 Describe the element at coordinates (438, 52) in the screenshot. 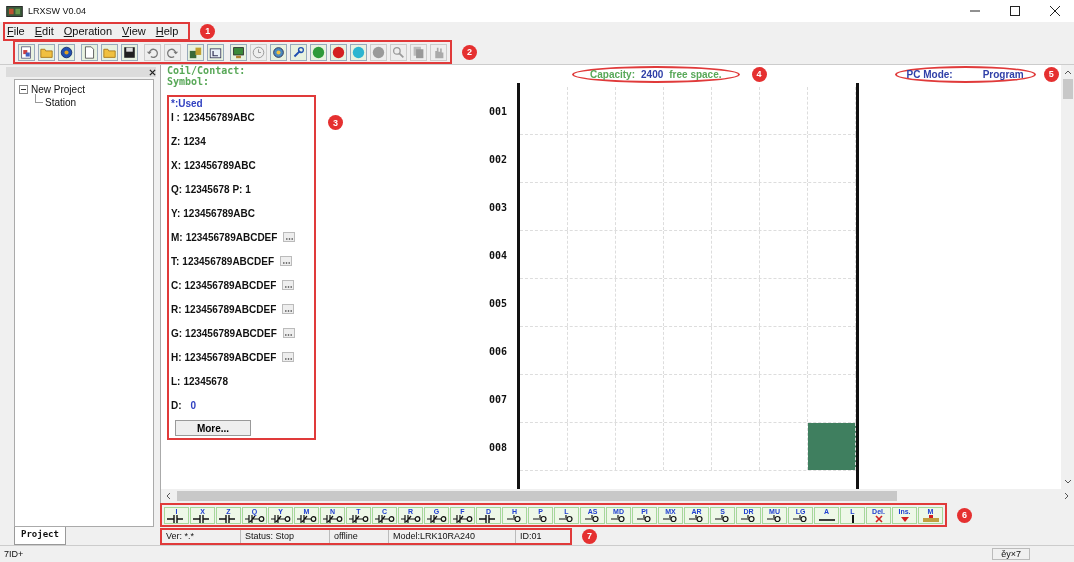

I see `hand-icon` at that location.